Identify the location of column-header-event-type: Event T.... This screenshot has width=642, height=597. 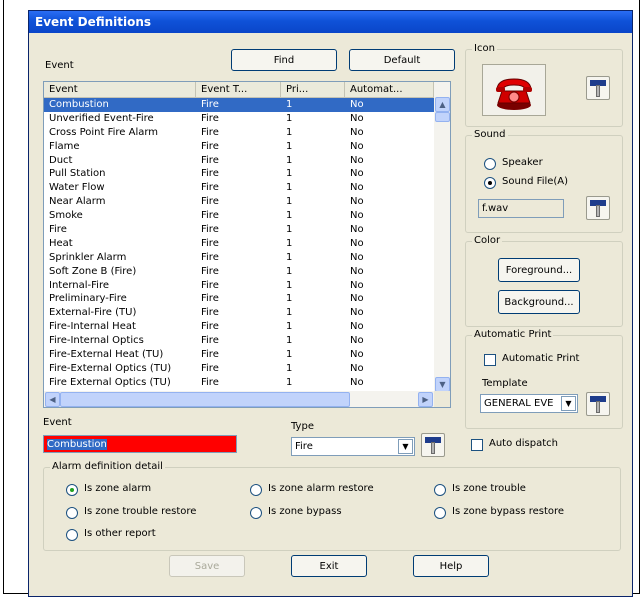
(238, 89).